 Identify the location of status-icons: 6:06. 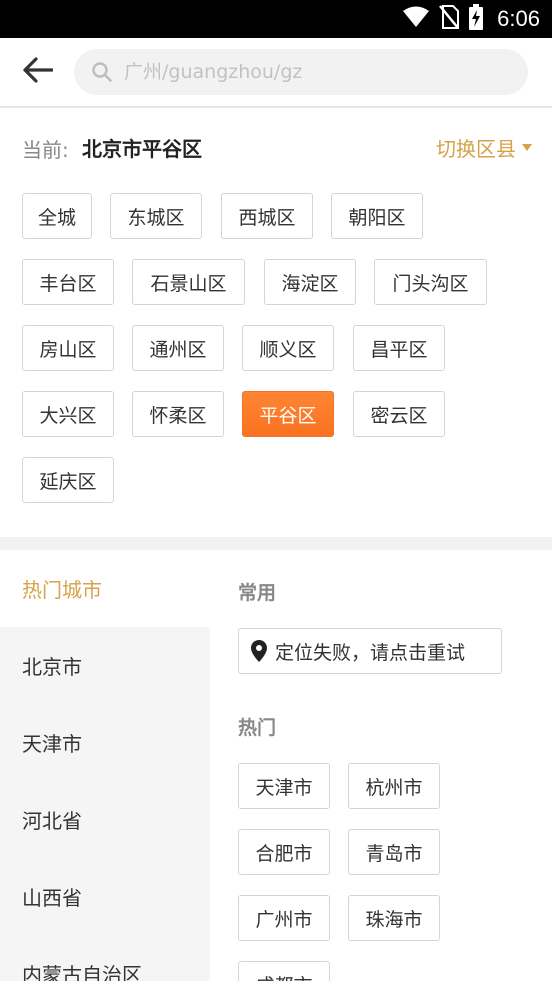
(471, 19).